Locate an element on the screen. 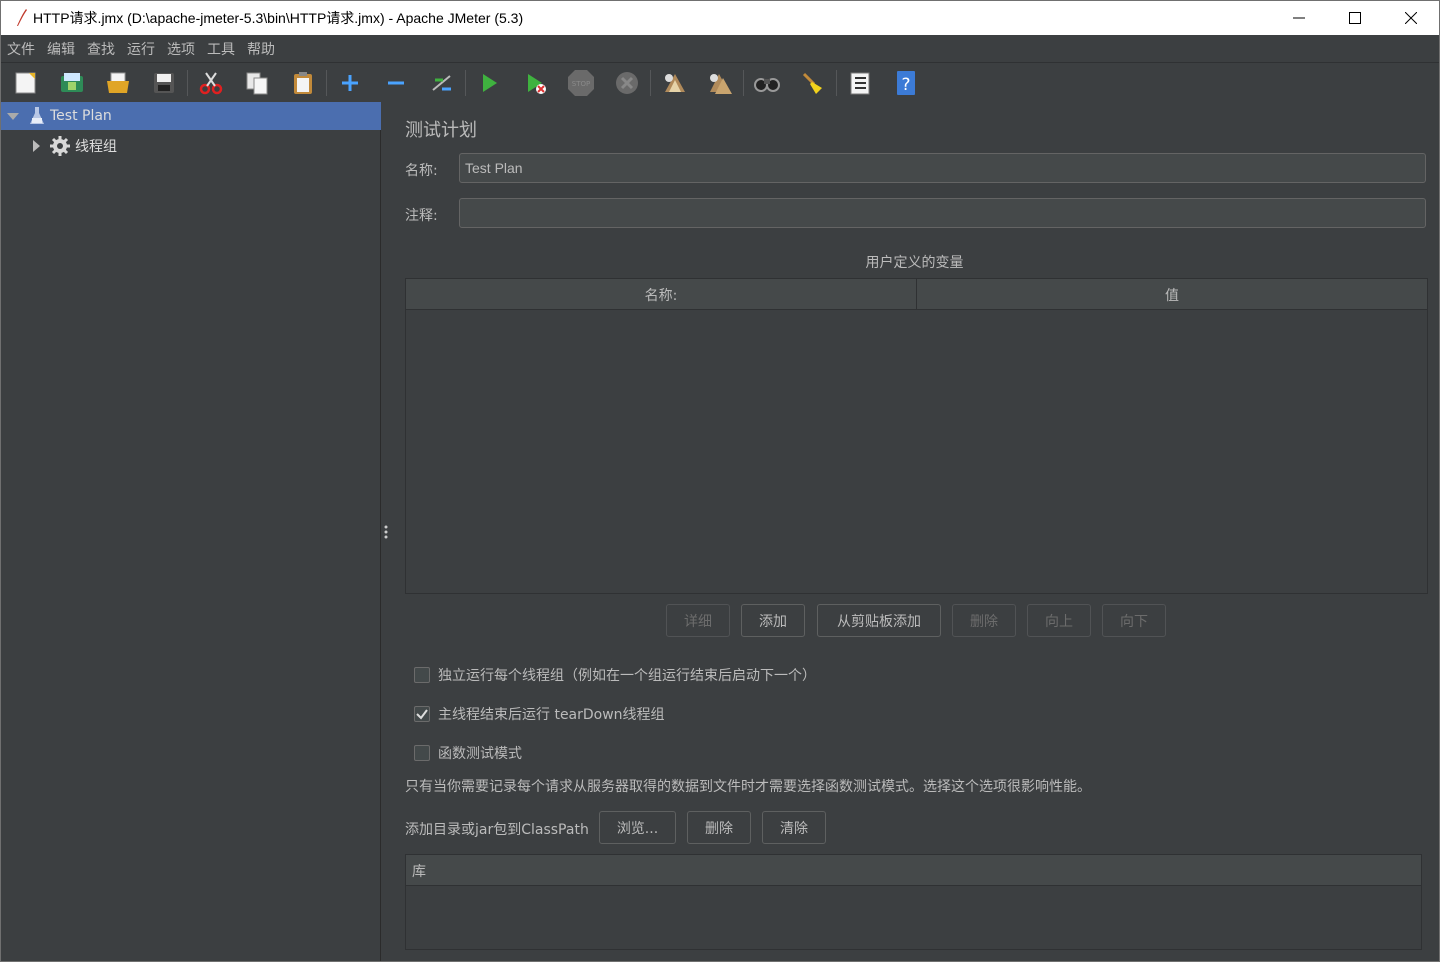 Image resolution: width=1440 pixels, height=962 pixels. collapse-icon is located at coordinates (396, 83).